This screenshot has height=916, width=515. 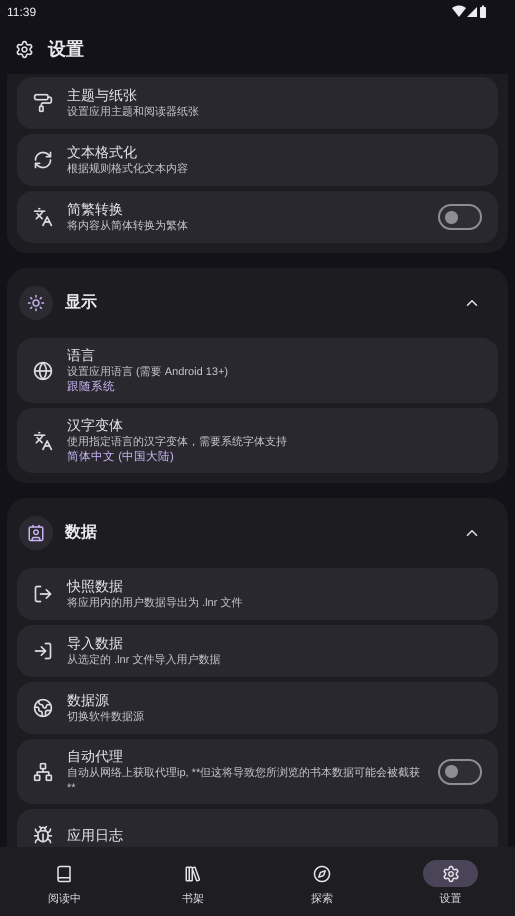 I want to click on item-title: 应用日志, so click(x=95, y=835).